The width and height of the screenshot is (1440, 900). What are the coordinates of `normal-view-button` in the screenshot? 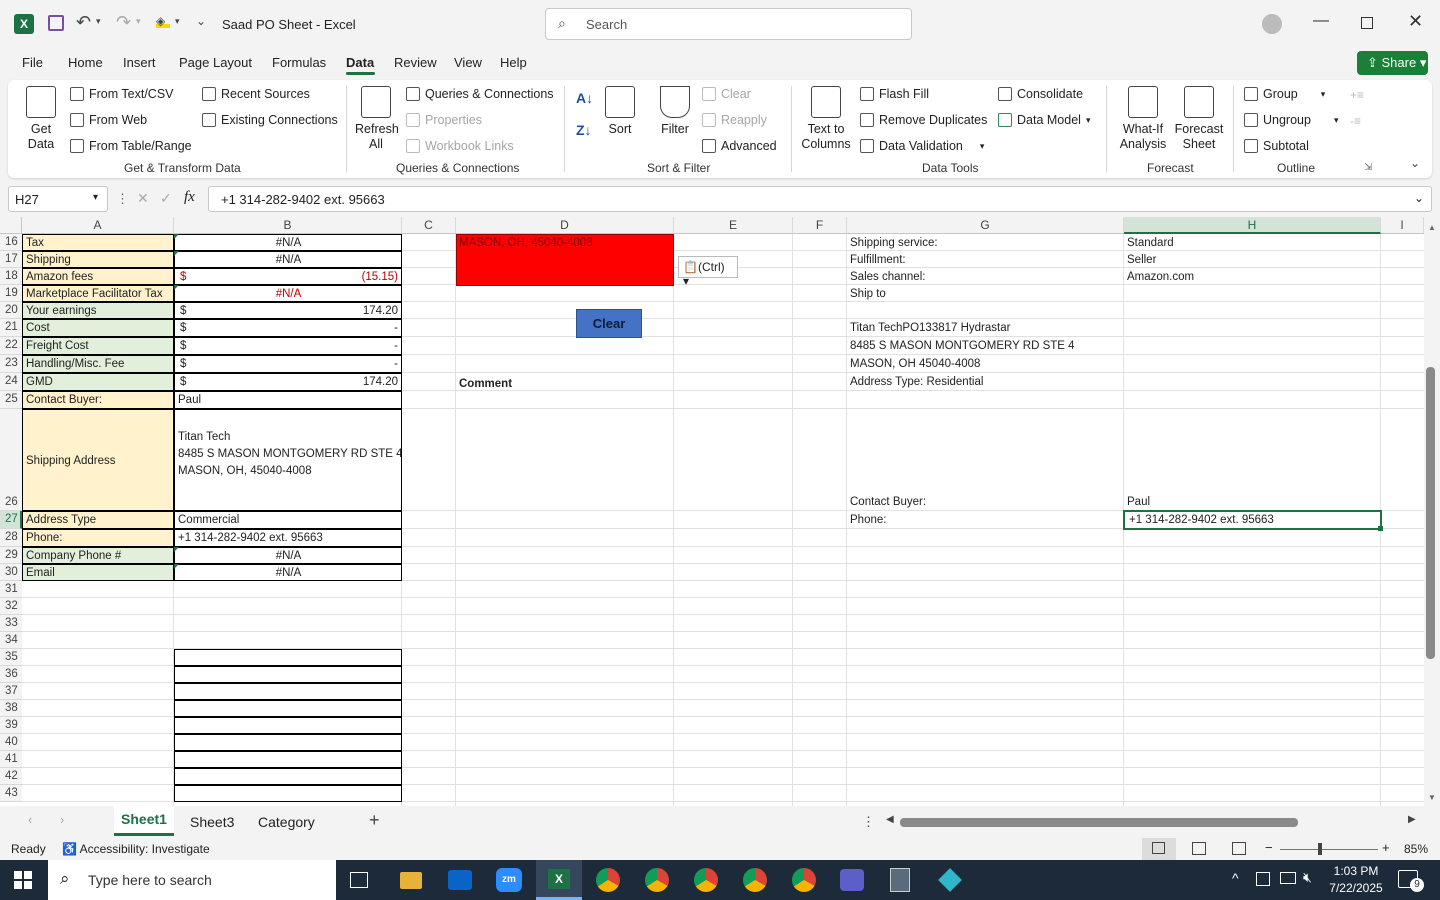 It's located at (1159, 849).